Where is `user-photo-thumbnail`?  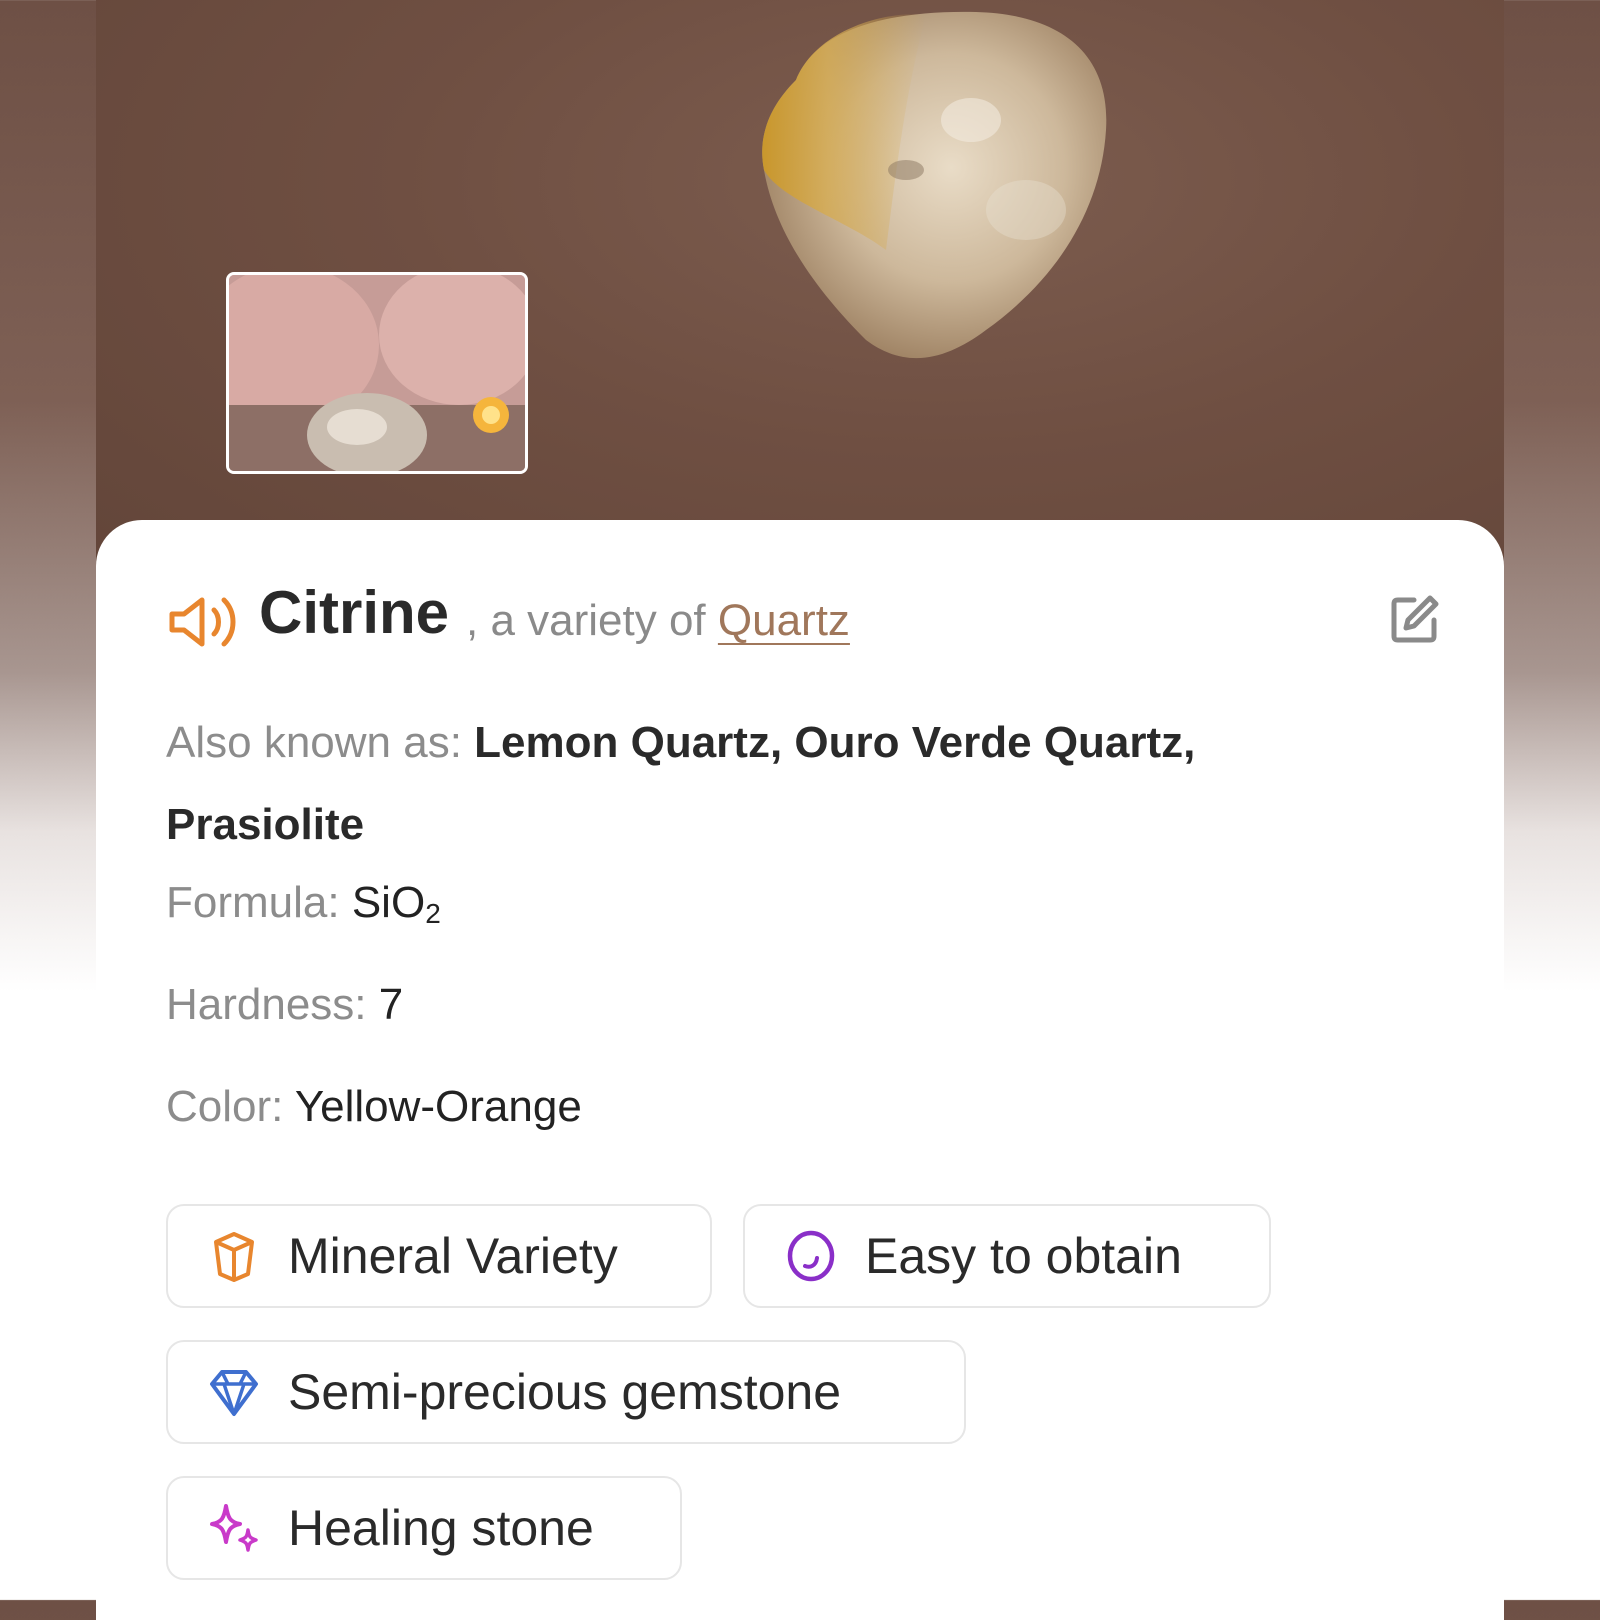
user-photo-thumbnail is located at coordinates (377, 373).